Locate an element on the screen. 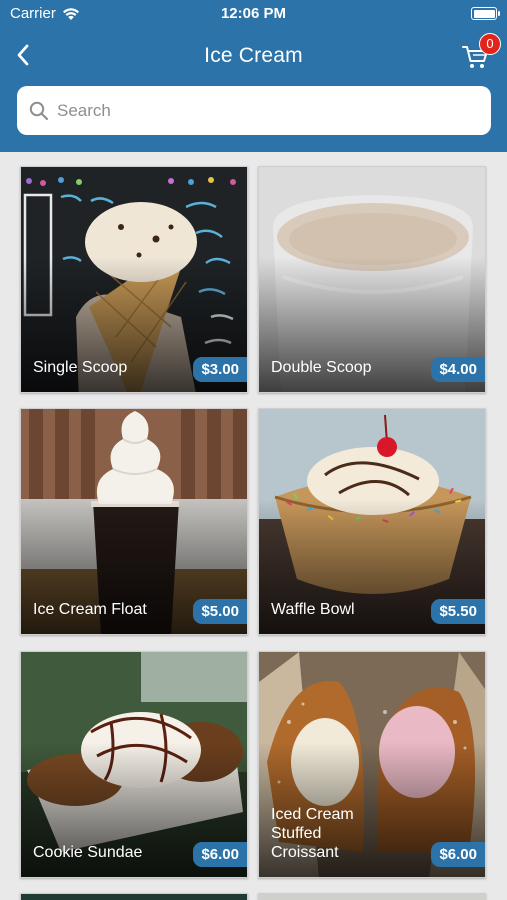  price-tag: $5.00 is located at coordinates (220, 611).